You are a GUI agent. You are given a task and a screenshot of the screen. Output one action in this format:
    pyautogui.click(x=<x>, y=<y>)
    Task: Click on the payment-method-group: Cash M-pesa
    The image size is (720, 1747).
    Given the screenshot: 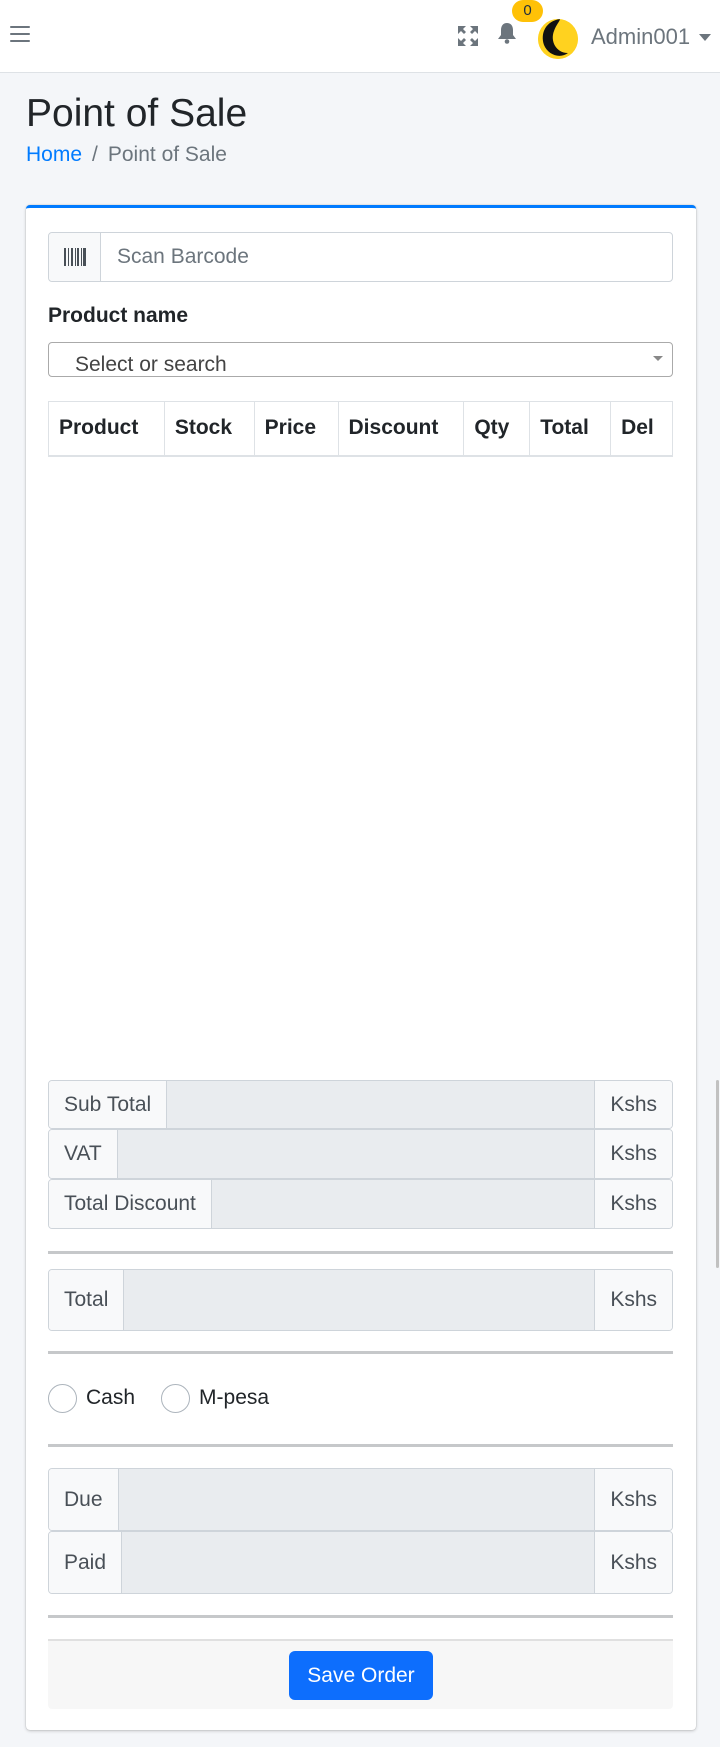 What is the action you would take?
    pyautogui.click(x=171, y=1398)
    